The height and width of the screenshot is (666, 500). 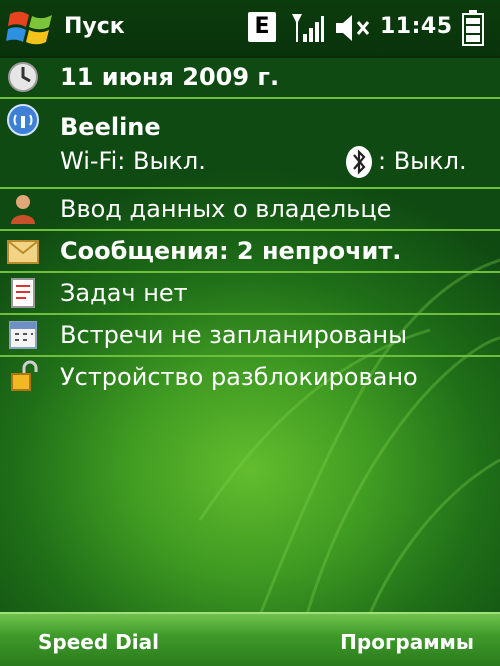 What do you see at coordinates (226, 209) in the screenshot?
I see `owner-info-label: Ввод данных о владельце` at bounding box center [226, 209].